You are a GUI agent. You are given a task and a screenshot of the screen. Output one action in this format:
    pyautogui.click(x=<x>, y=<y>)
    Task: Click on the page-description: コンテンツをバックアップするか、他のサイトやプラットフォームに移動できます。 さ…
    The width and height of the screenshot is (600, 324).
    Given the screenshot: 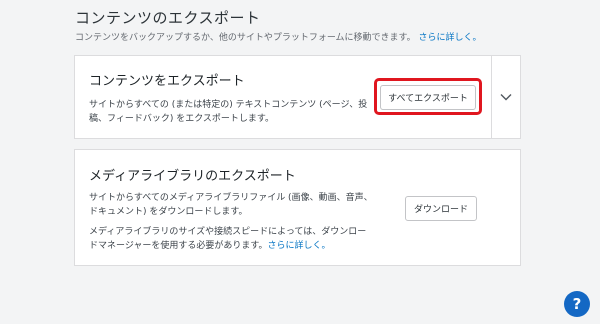 What is the action you would take?
    pyautogui.click(x=278, y=36)
    